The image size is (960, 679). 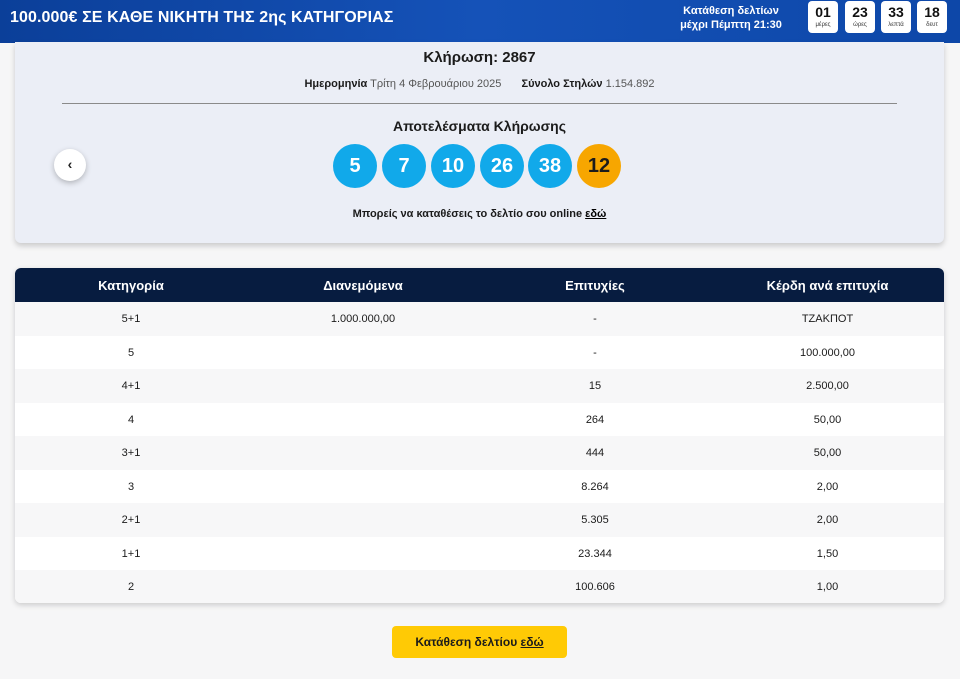 What do you see at coordinates (479, 103) in the screenshot?
I see `divider` at bounding box center [479, 103].